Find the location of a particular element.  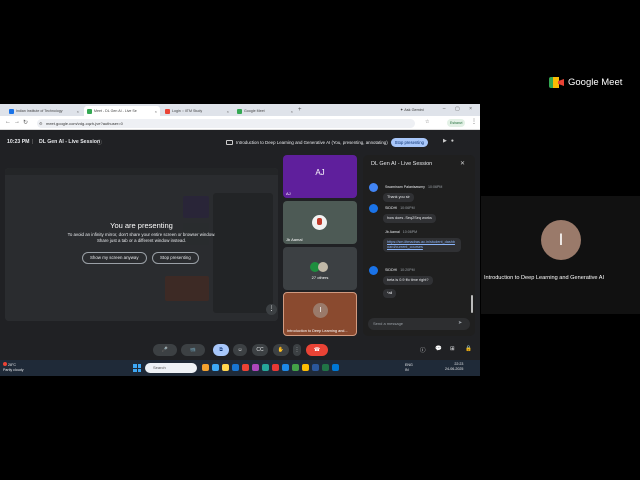

close-icon: ✕ is located at coordinates (462, 163).